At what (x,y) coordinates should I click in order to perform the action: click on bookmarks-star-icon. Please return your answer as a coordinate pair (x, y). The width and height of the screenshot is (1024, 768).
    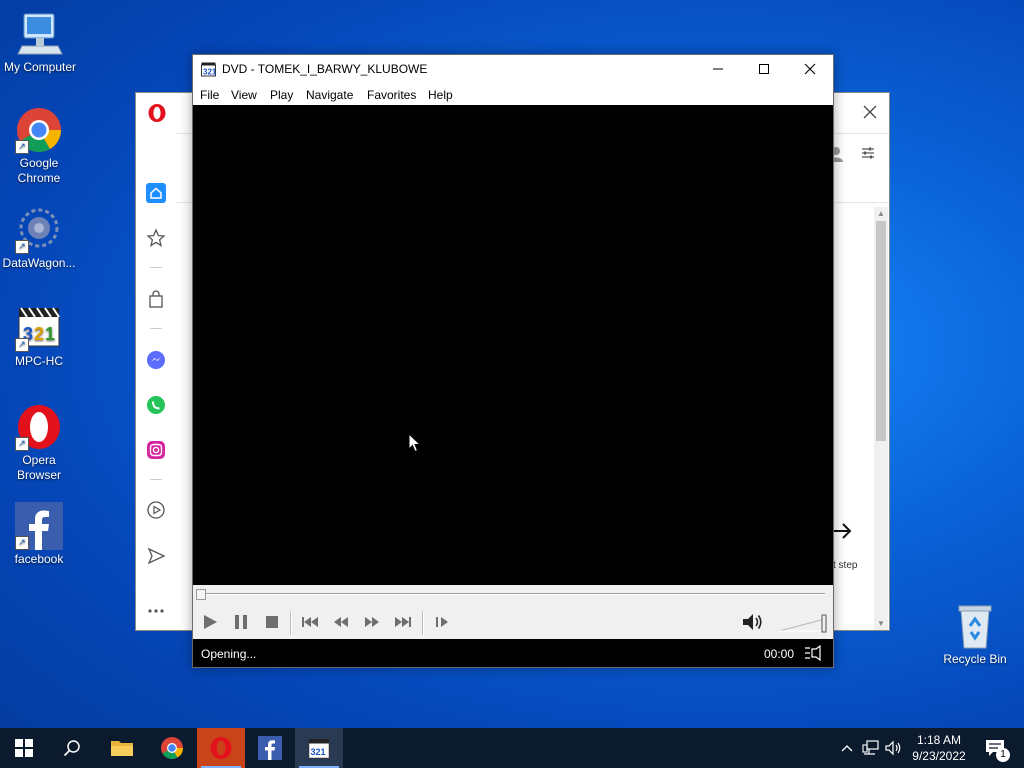
    Looking at the image, I should click on (156, 238).